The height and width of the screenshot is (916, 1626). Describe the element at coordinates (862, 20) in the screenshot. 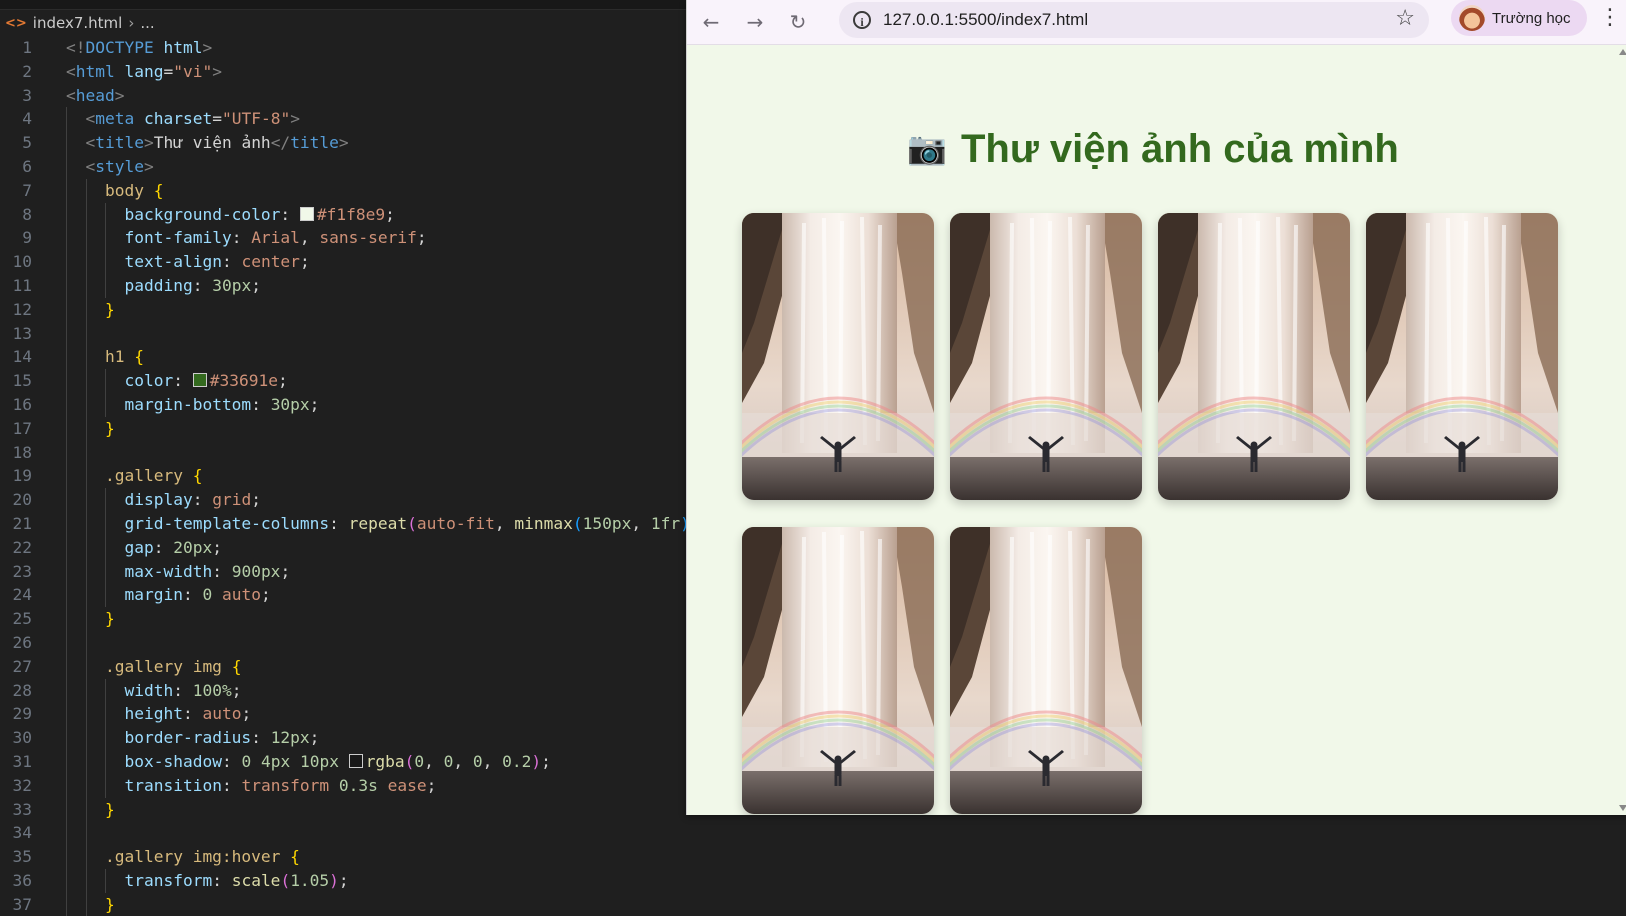

I see `site-info-icon: i` at that location.